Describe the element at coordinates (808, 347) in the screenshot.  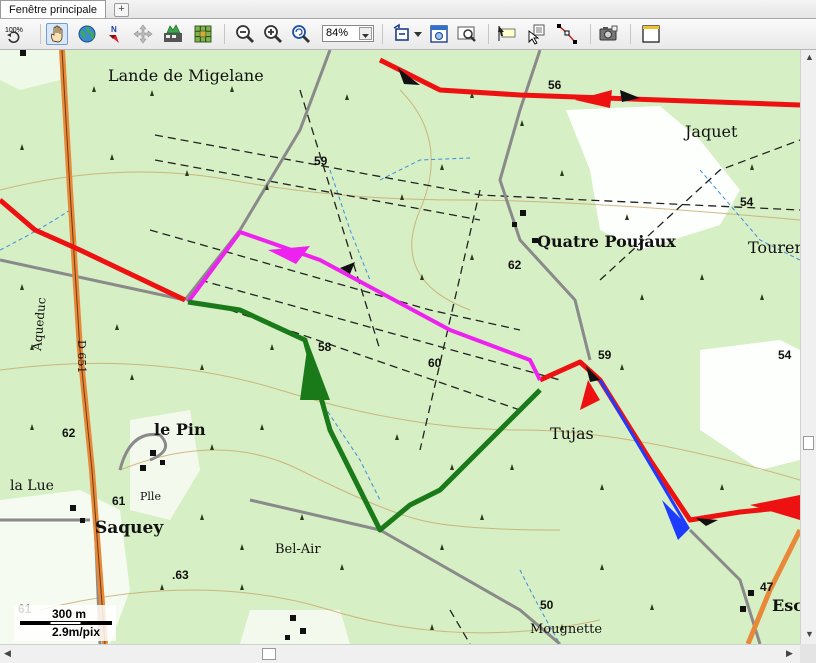
I see `vertical-scrollbar: ▲ ▼` at that location.